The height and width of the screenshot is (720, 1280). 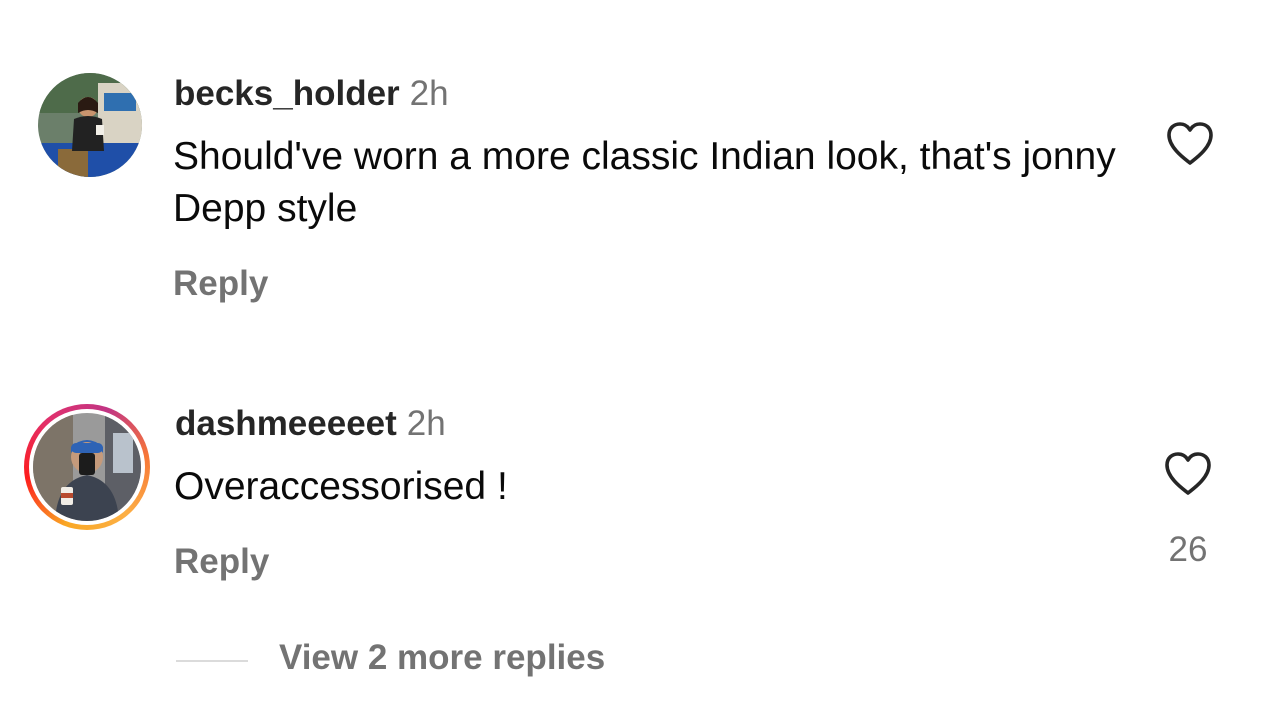 I want to click on comment-text: Overaccessorised !, so click(x=341, y=486).